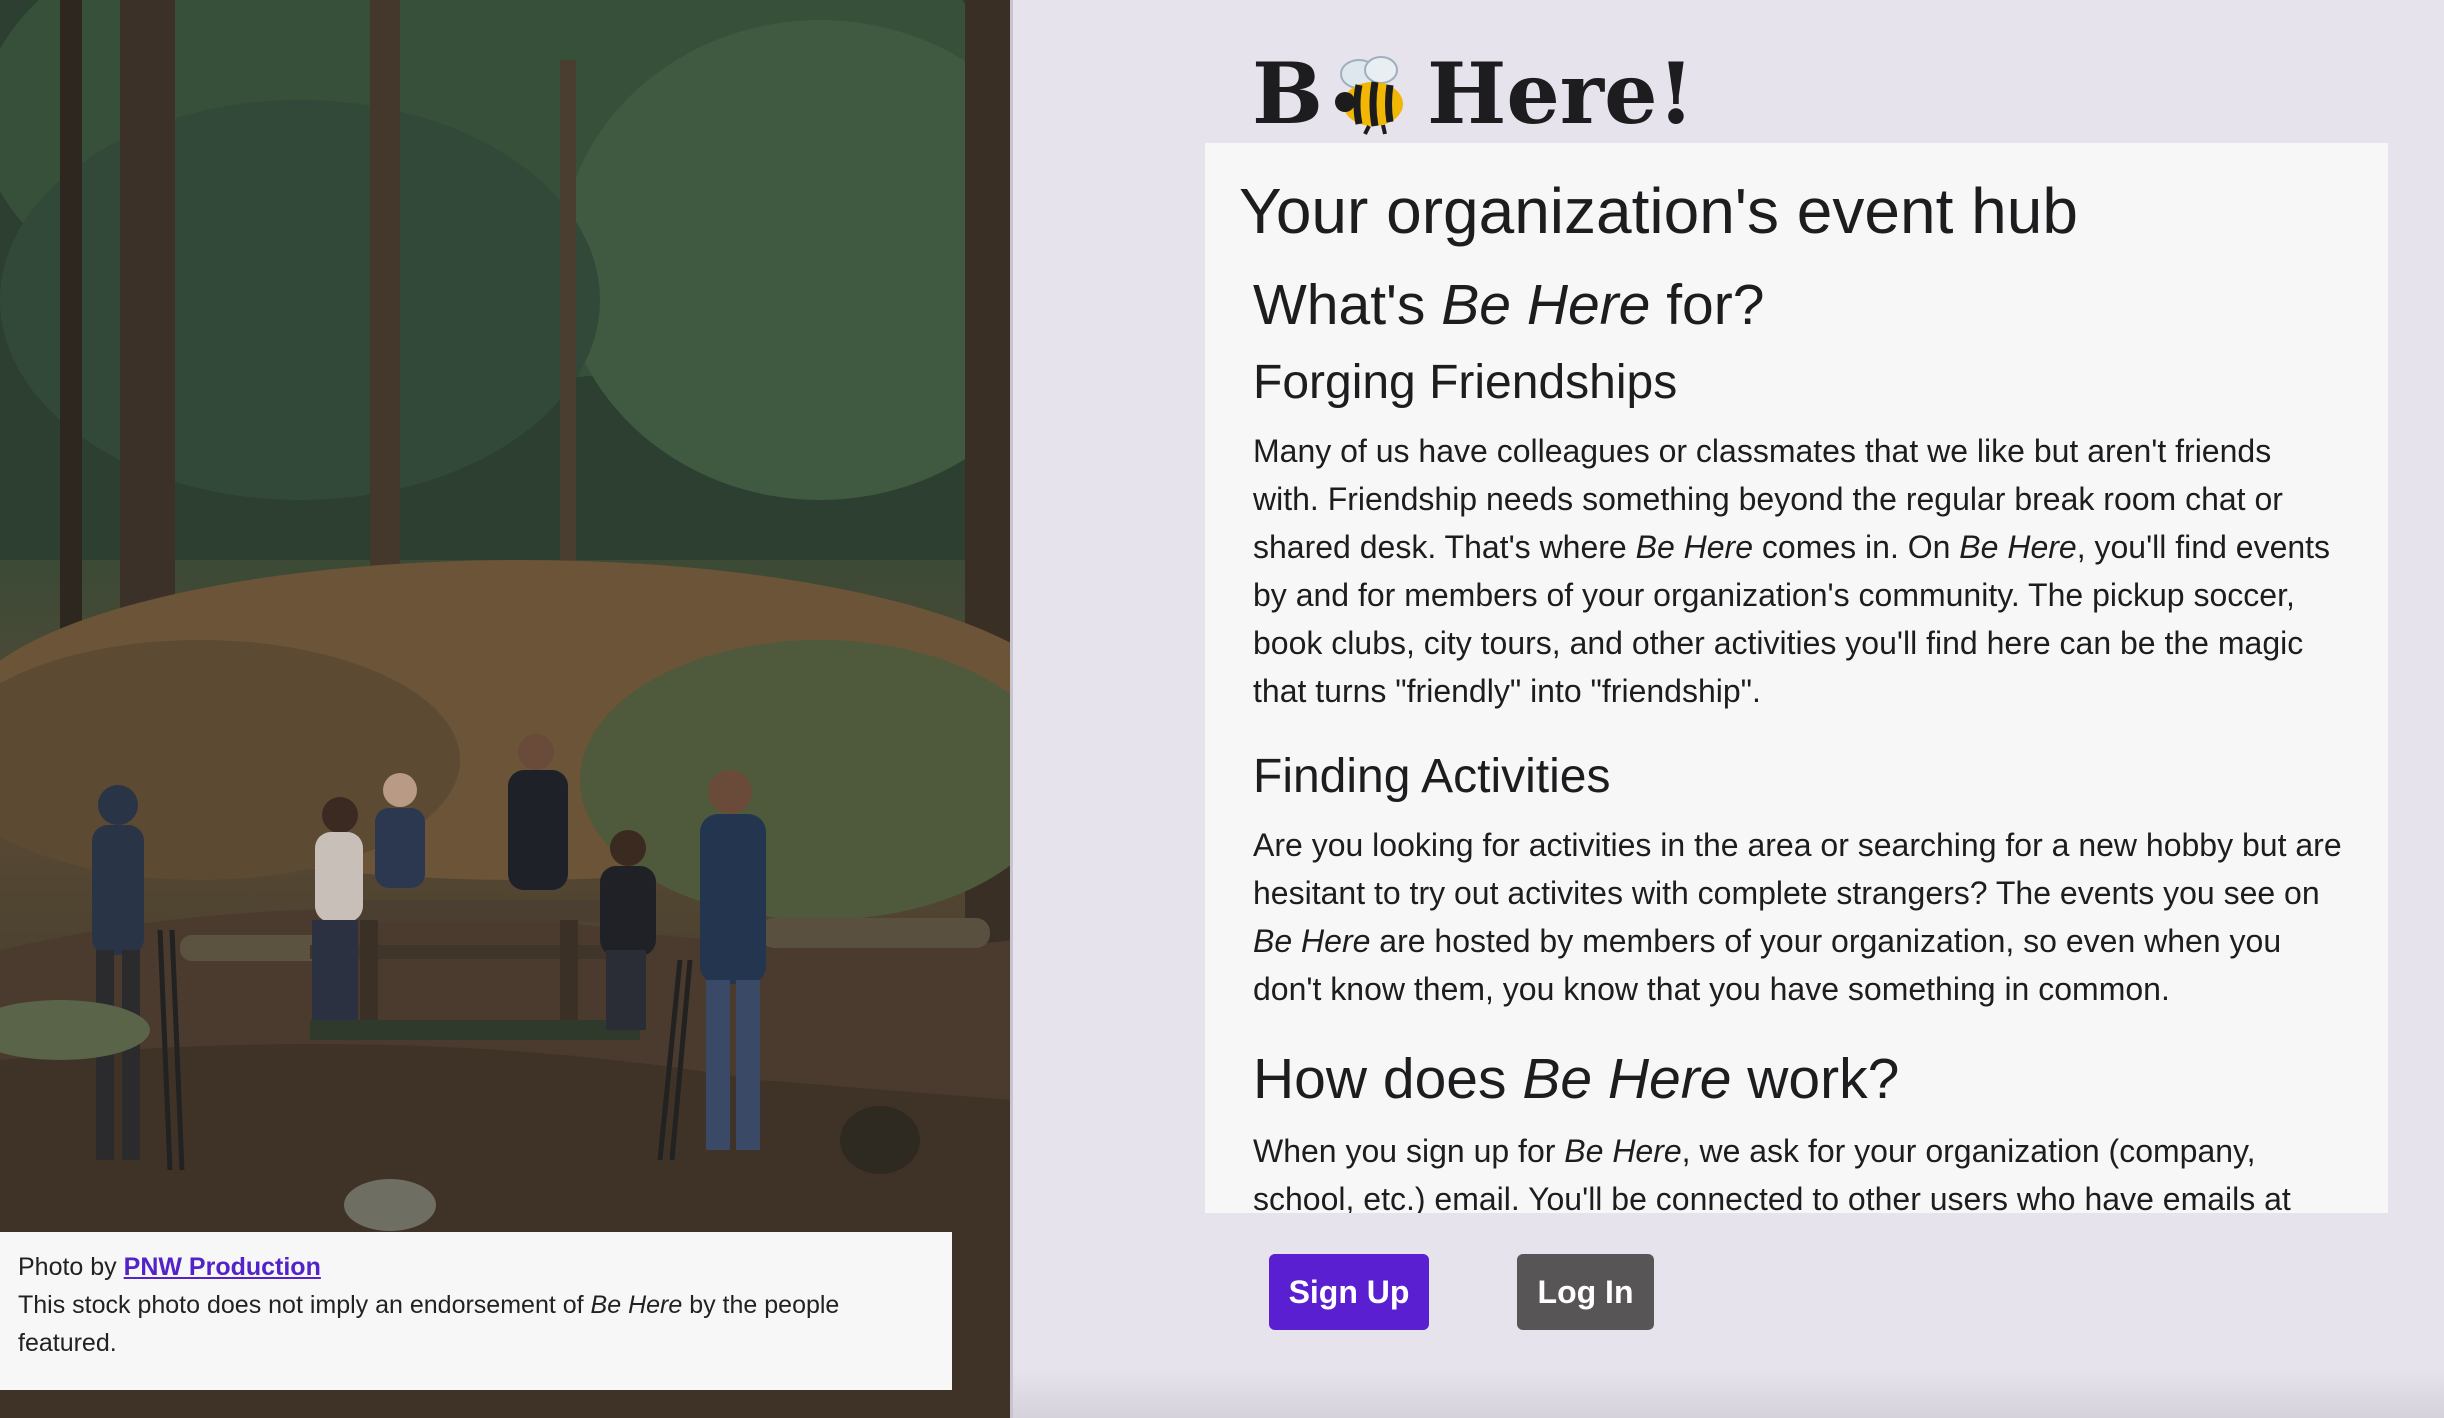  Describe the element at coordinates (476, 1267) in the screenshot. I see `photo-credit-line: Photo by PNW Production` at that location.